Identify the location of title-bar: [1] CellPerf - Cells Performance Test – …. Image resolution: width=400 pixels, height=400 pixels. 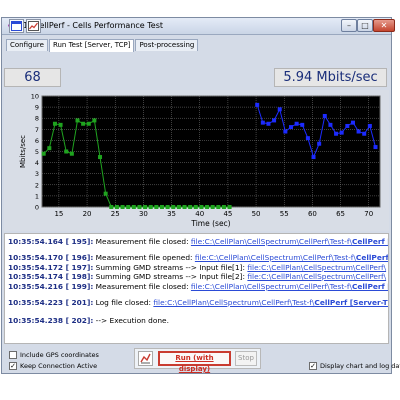
(198, 26).